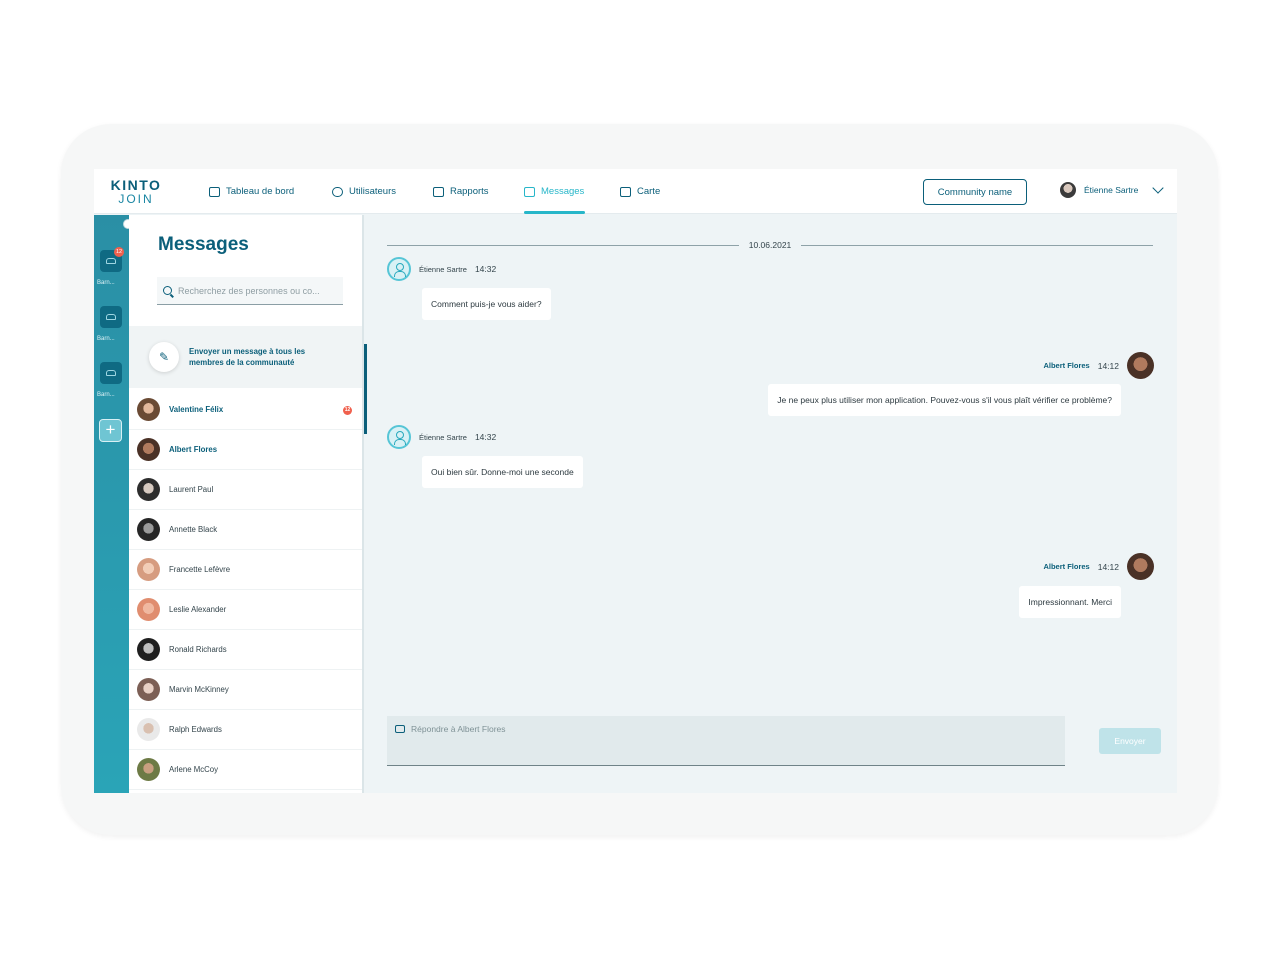 This screenshot has width=1280, height=960. I want to click on user-avatar, so click(1068, 190).